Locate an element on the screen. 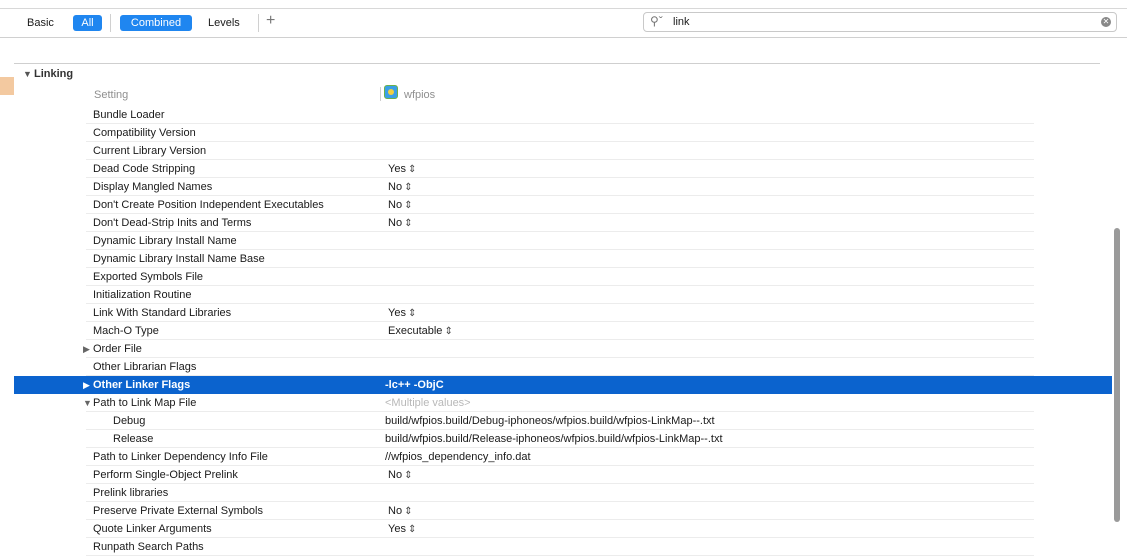  setting-label: Current Library Version is located at coordinates (150, 151).